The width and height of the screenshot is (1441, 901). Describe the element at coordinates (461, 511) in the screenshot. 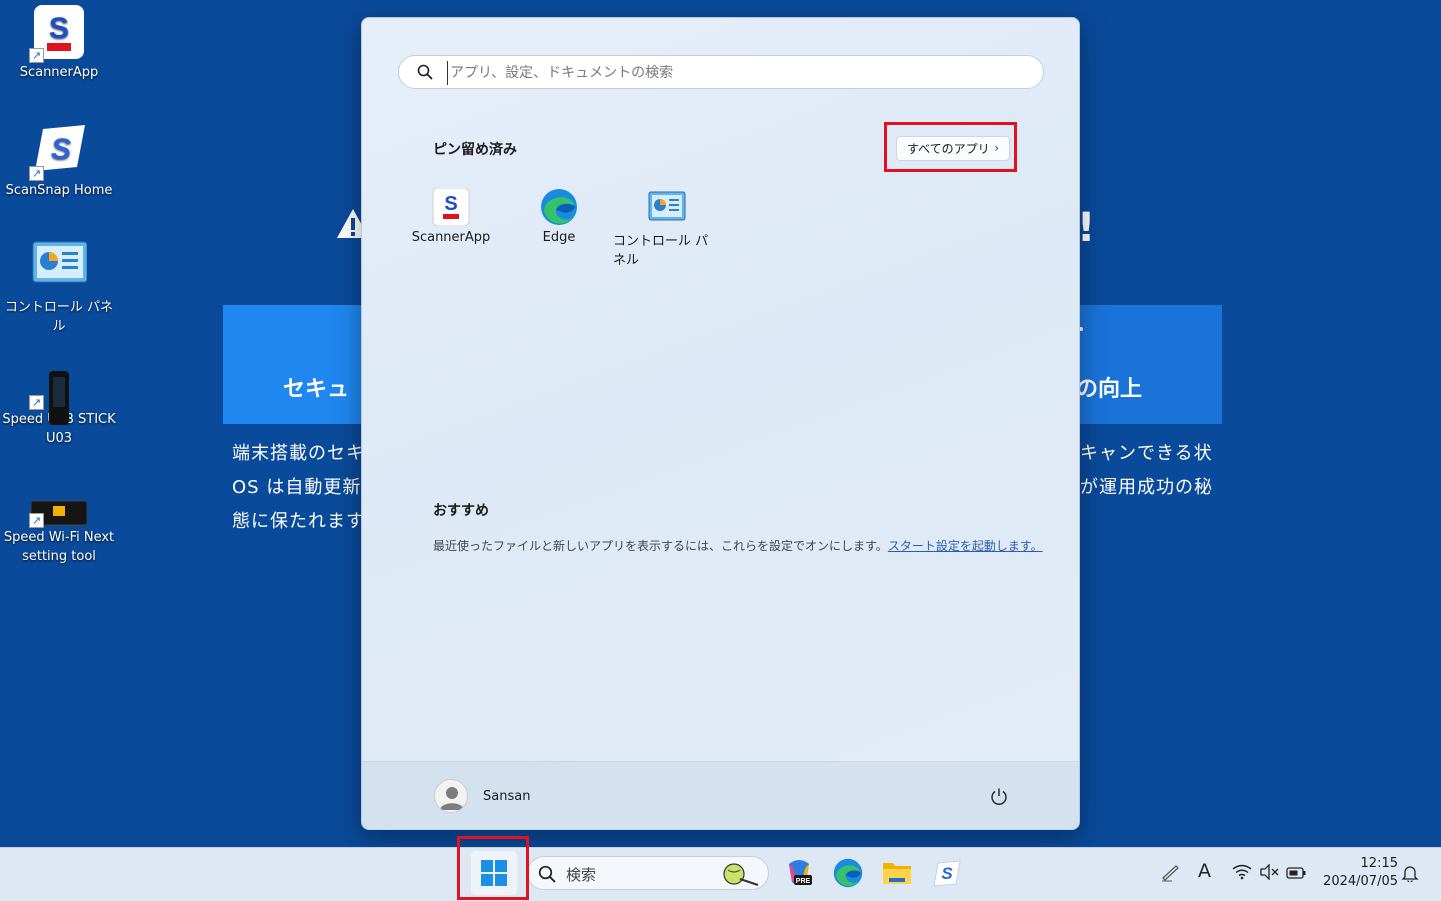

I see `recommended-section-title: おすすめ` at that location.